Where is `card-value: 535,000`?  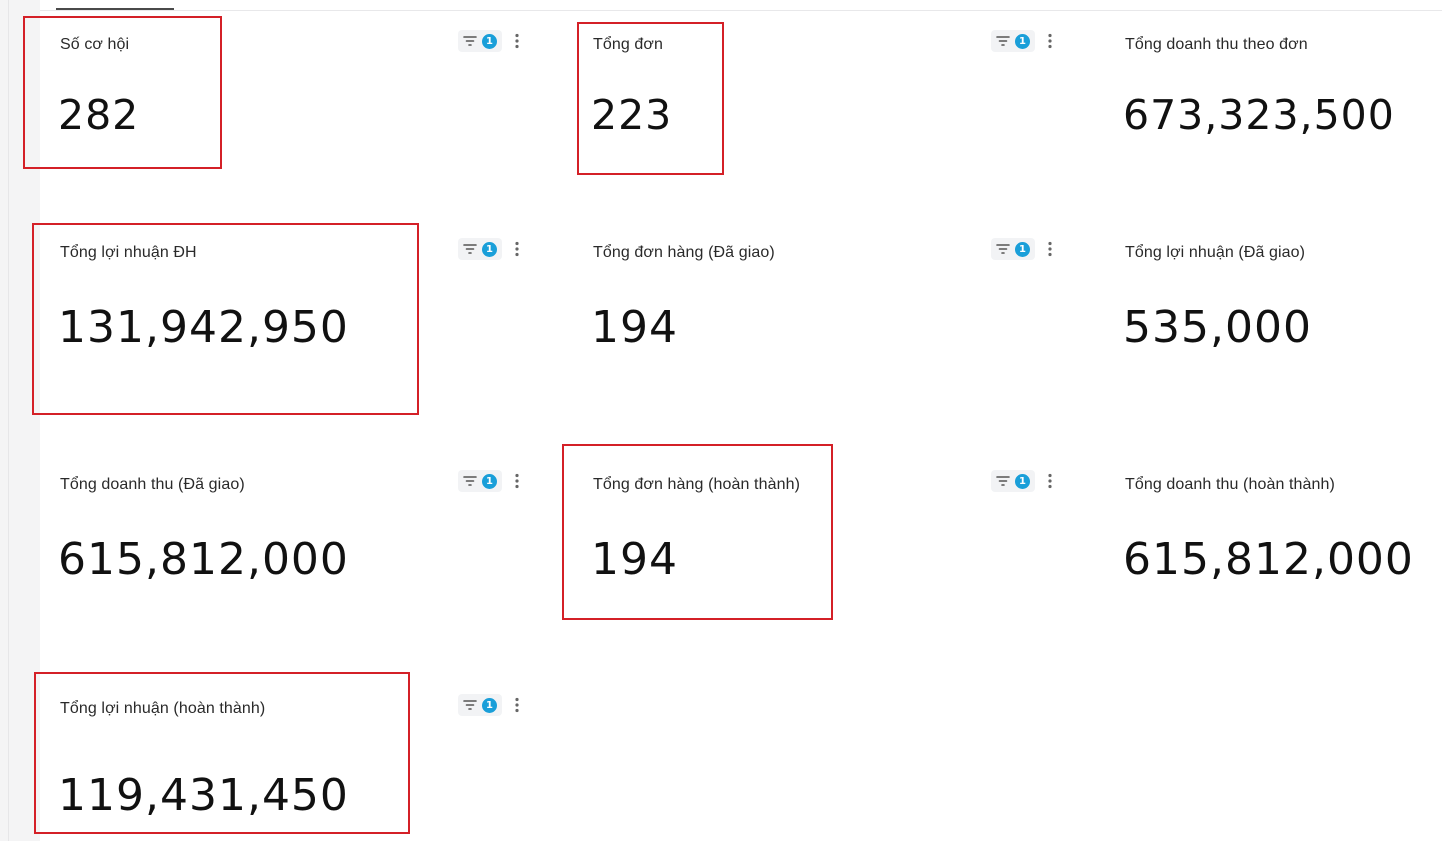 card-value: 535,000 is located at coordinates (1217, 327).